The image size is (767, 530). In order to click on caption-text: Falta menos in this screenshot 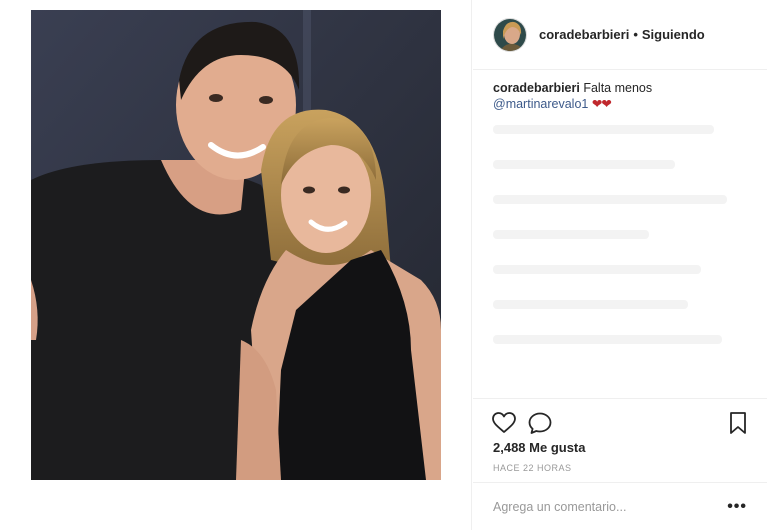, I will do `click(618, 88)`.